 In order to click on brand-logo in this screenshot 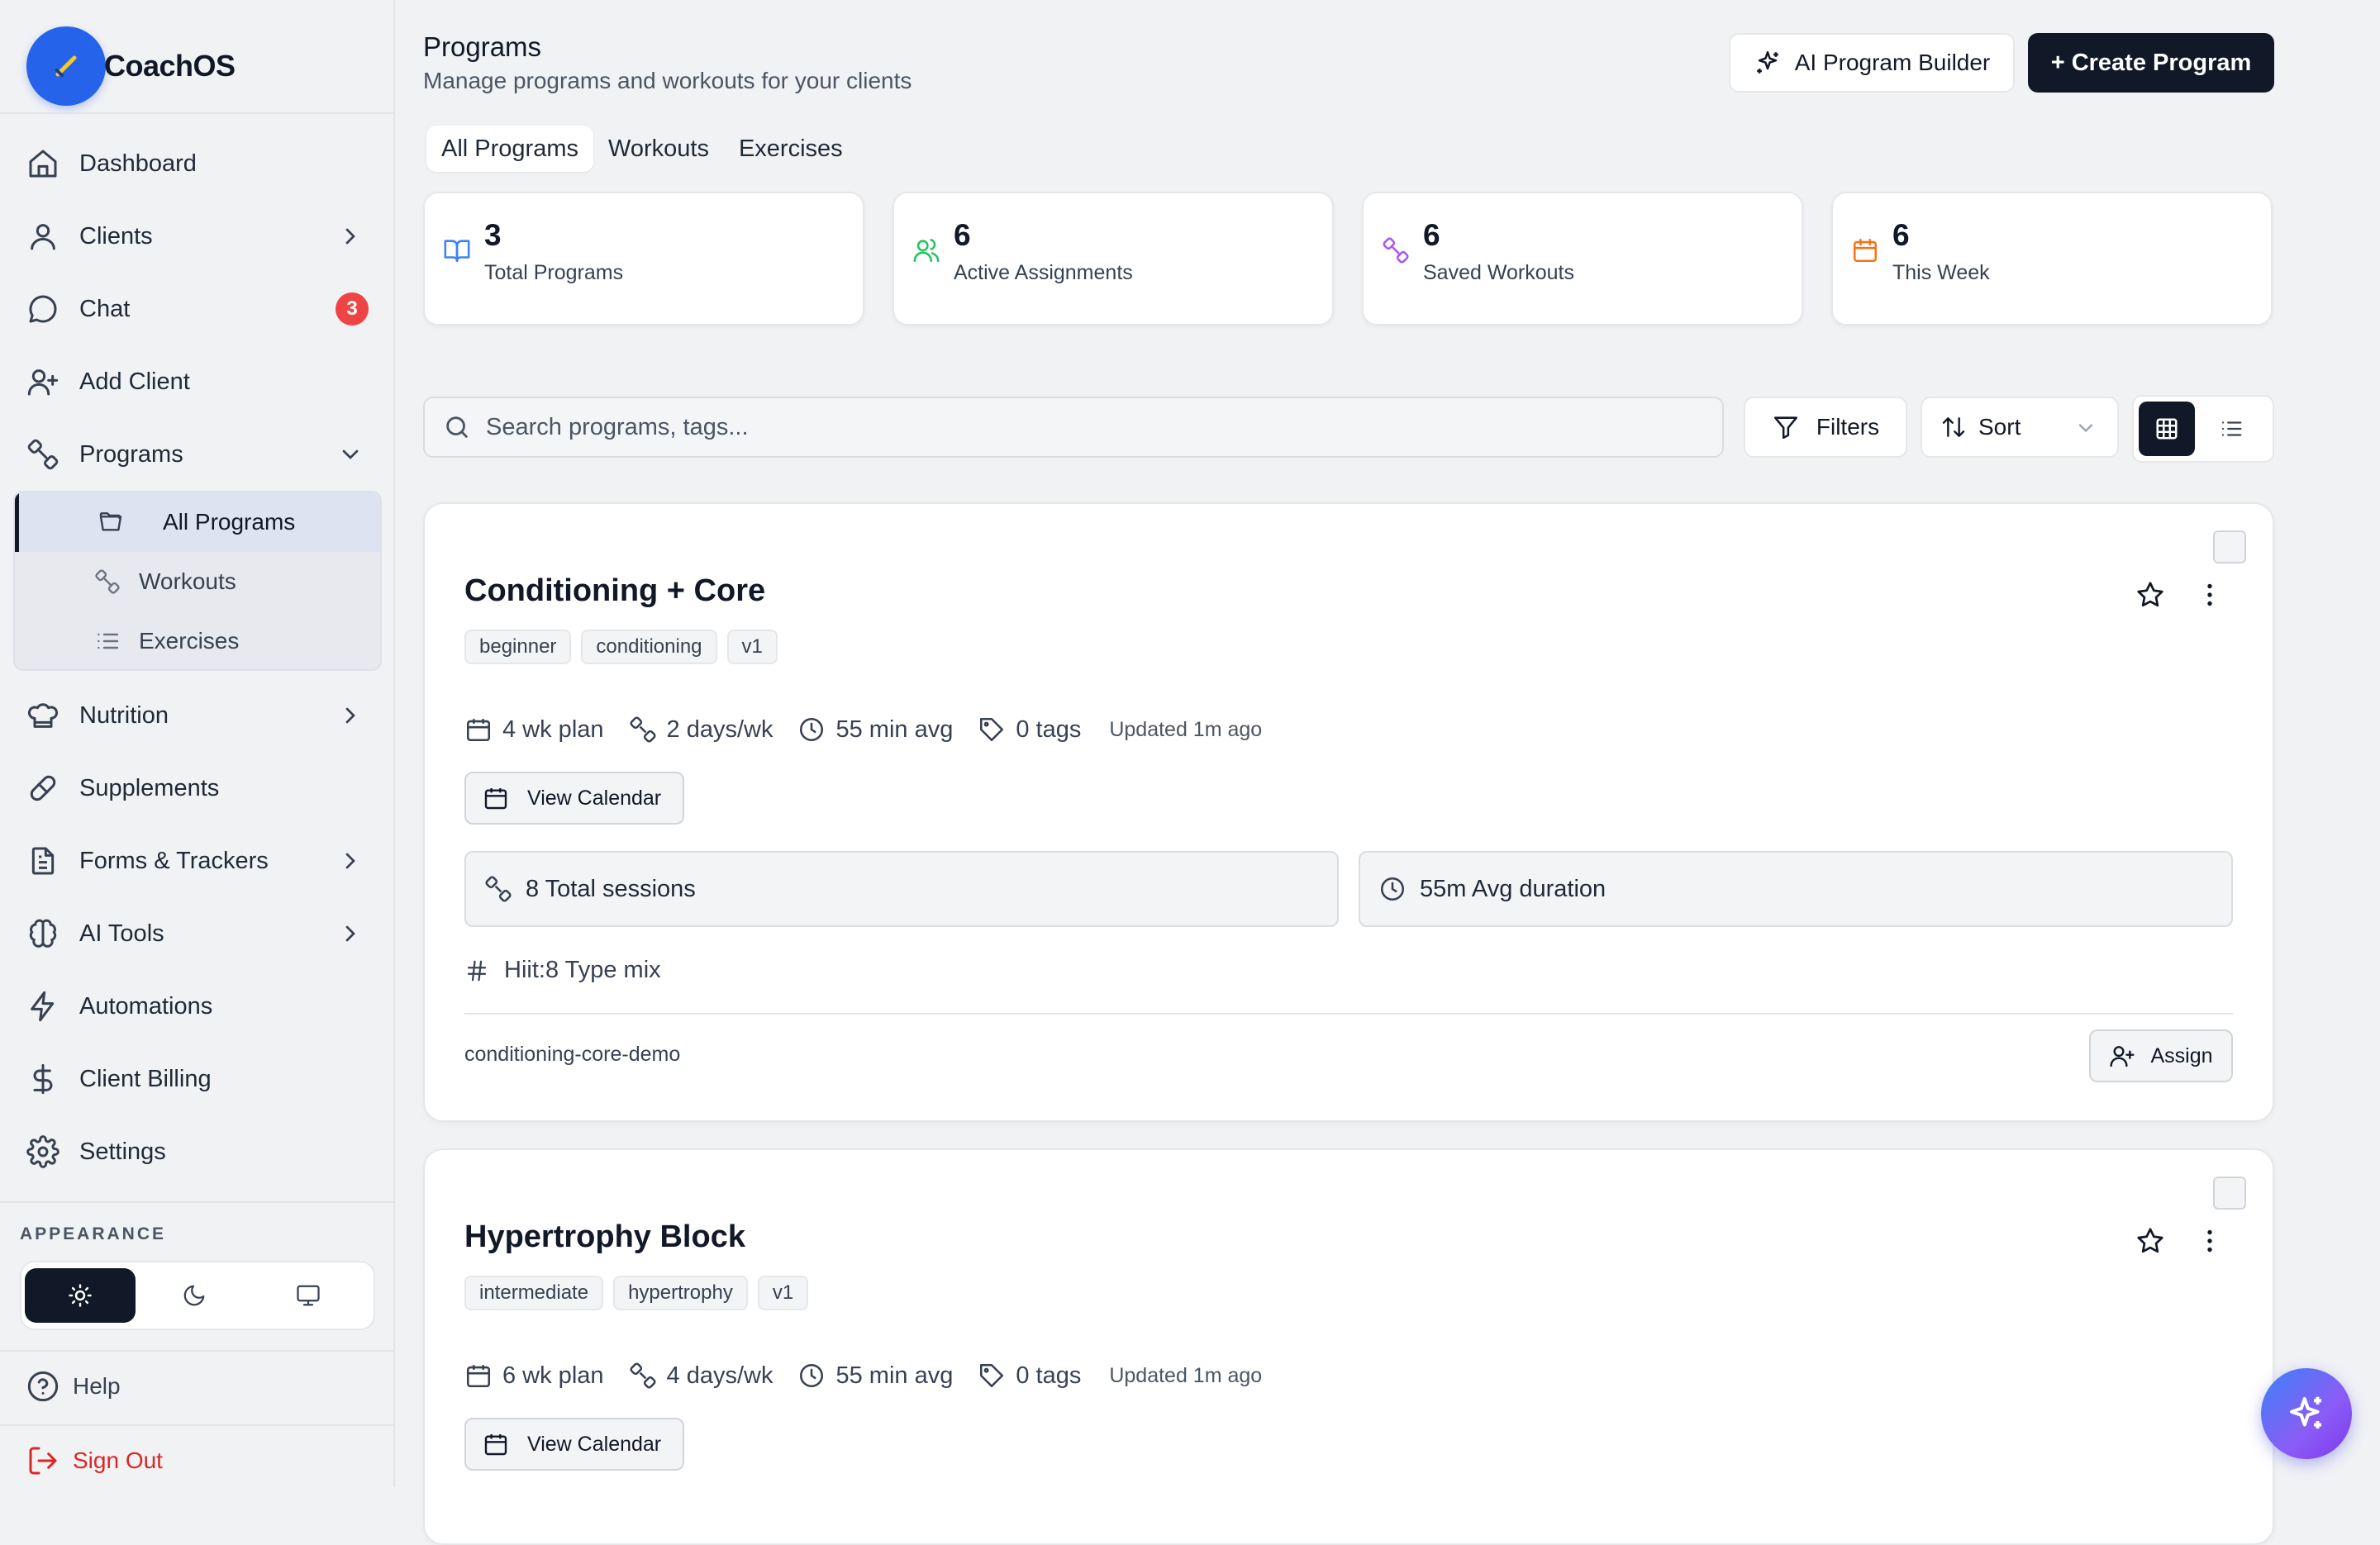, I will do `click(66, 66)`.